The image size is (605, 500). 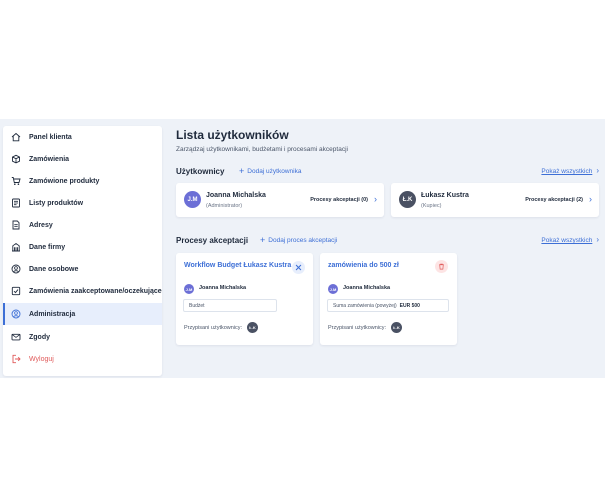 I want to click on sidebar-item-label: Zamówienia zaakceptowane/oczekujące, so click(x=95, y=291).